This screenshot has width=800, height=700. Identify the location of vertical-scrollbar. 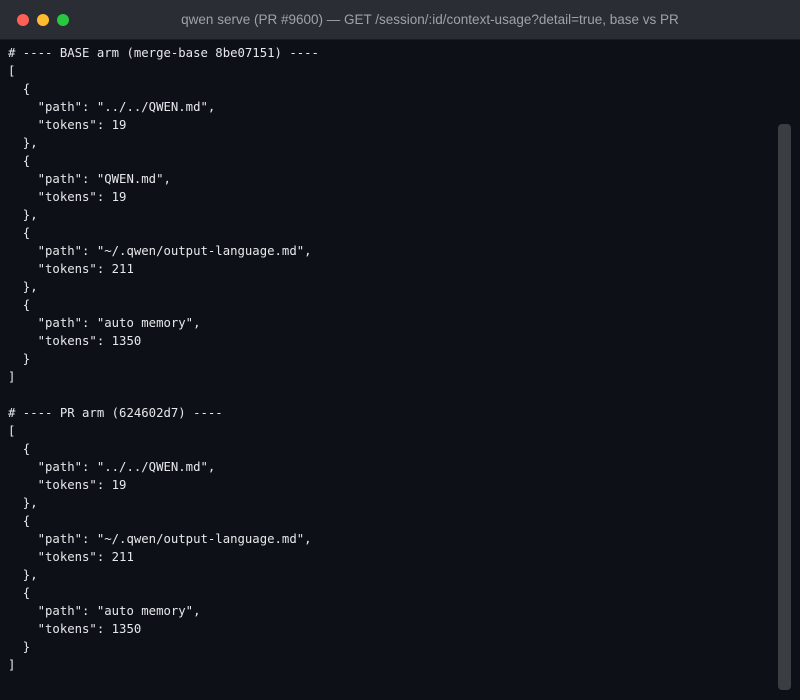
(784, 407).